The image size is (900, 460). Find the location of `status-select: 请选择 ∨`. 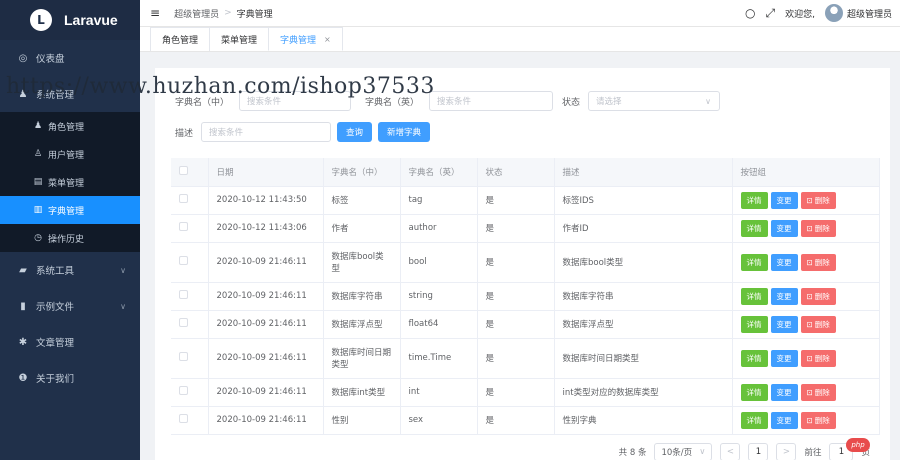

status-select: 请选择 ∨ is located at coordinates (654, 101).